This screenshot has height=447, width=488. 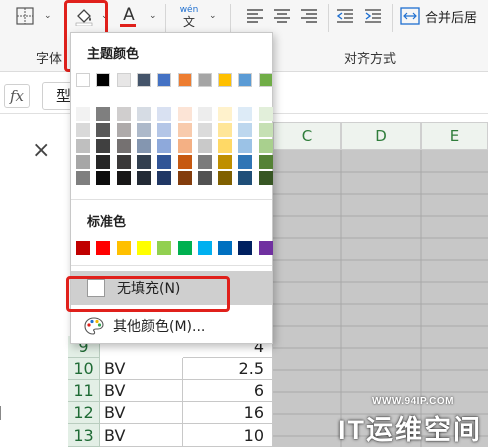 I want to click on table-cell: 2.5, so click(x=228, y=369).